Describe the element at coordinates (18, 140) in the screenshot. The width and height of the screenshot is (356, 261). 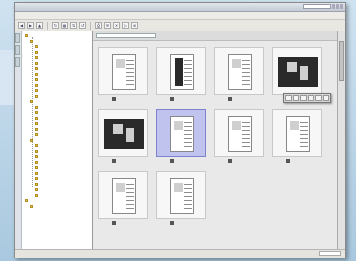
I see `left-rail` at that location.